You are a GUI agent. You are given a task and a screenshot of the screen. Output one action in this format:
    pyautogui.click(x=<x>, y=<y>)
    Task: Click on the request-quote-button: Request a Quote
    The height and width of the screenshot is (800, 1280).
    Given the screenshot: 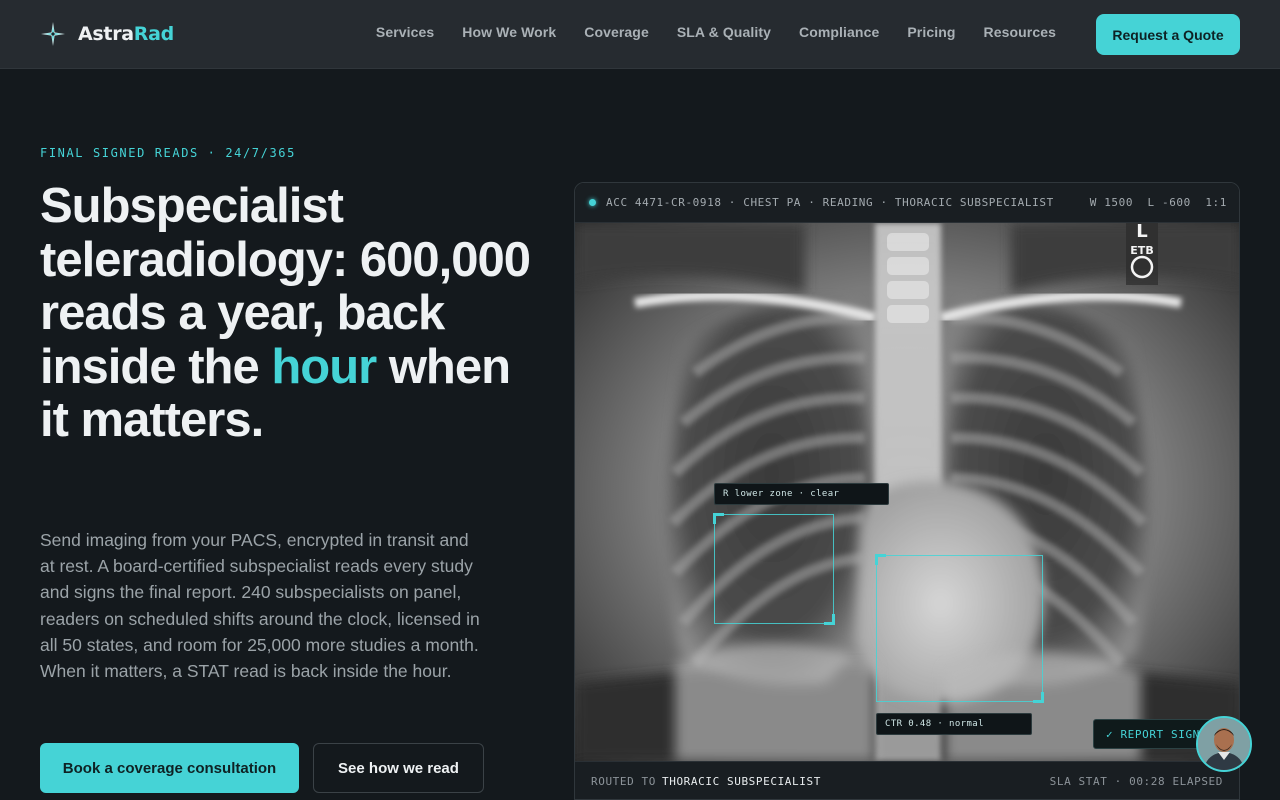 What is the action you would take?
    pyautogui.click(x=1168, y=34)
    